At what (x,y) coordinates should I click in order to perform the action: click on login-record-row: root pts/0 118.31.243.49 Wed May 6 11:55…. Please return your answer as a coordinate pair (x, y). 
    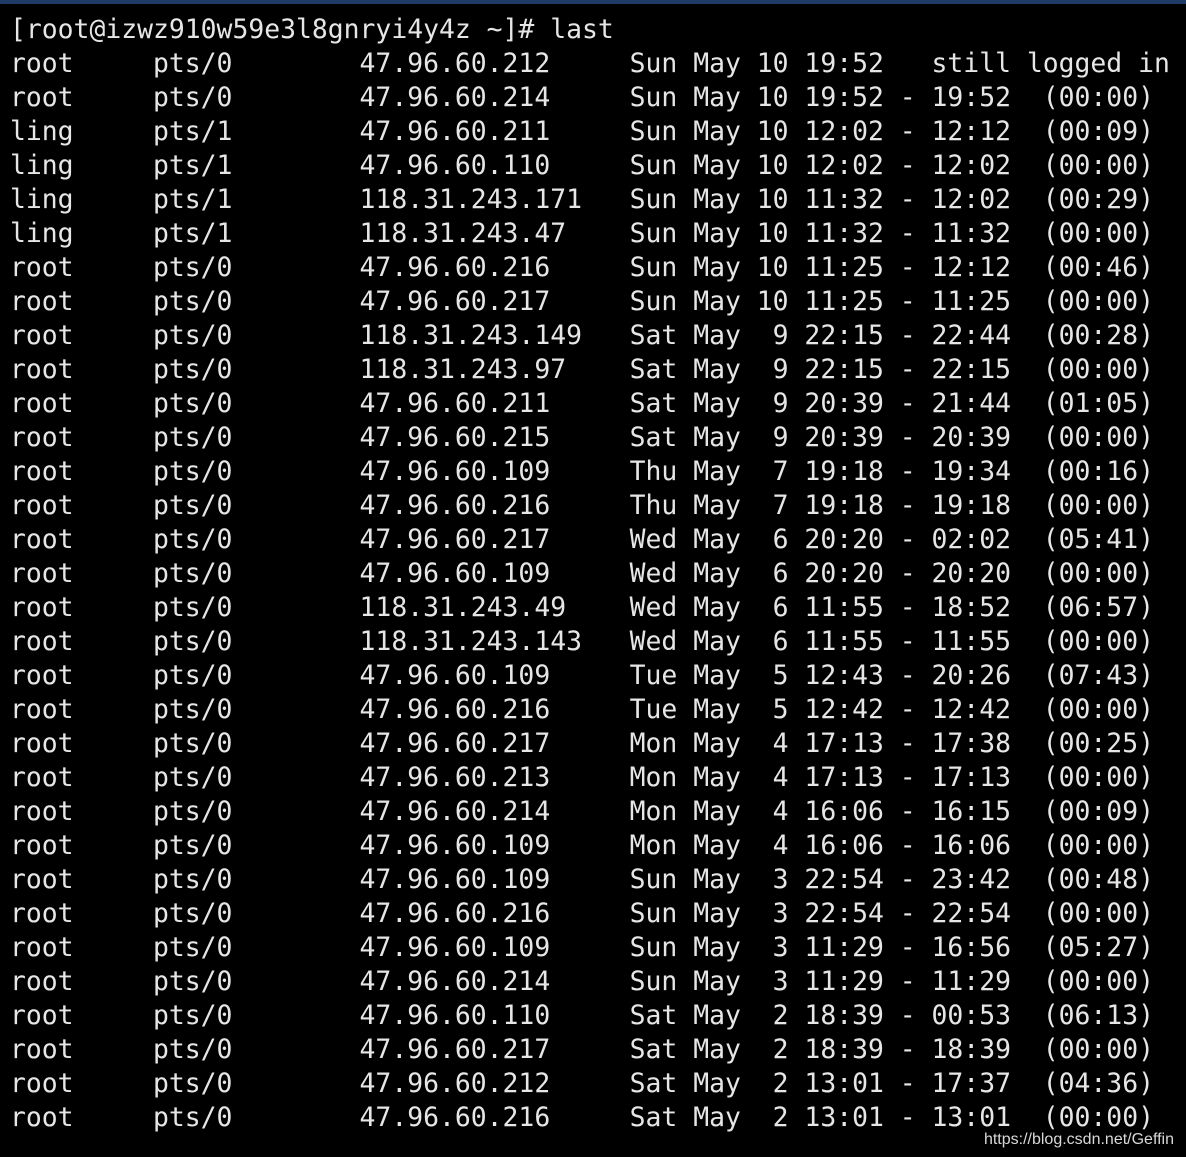
    Looking at the image, I should click on (582, 607).